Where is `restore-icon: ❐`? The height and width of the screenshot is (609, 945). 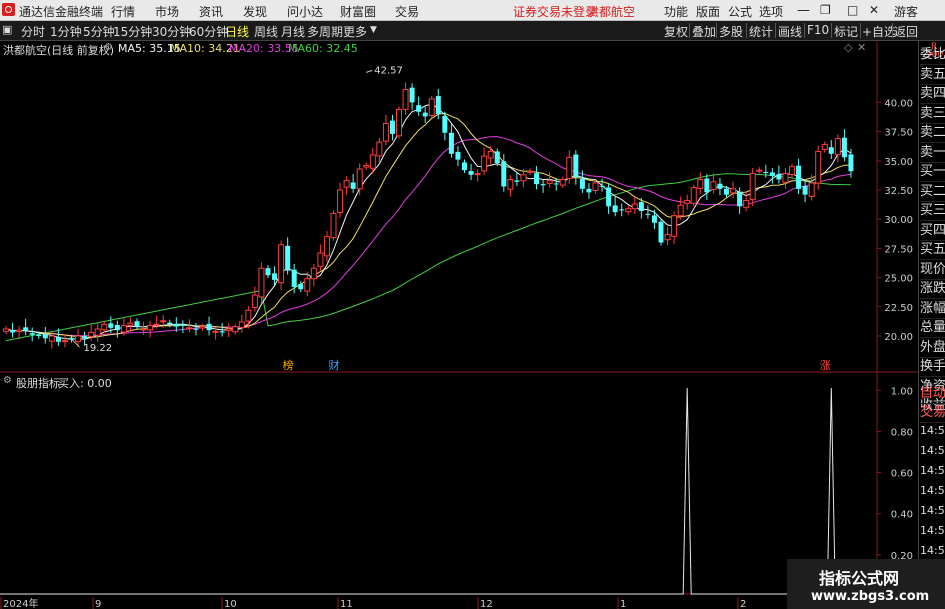
restore-icon: ❐ is located at coordinates (825, 10).